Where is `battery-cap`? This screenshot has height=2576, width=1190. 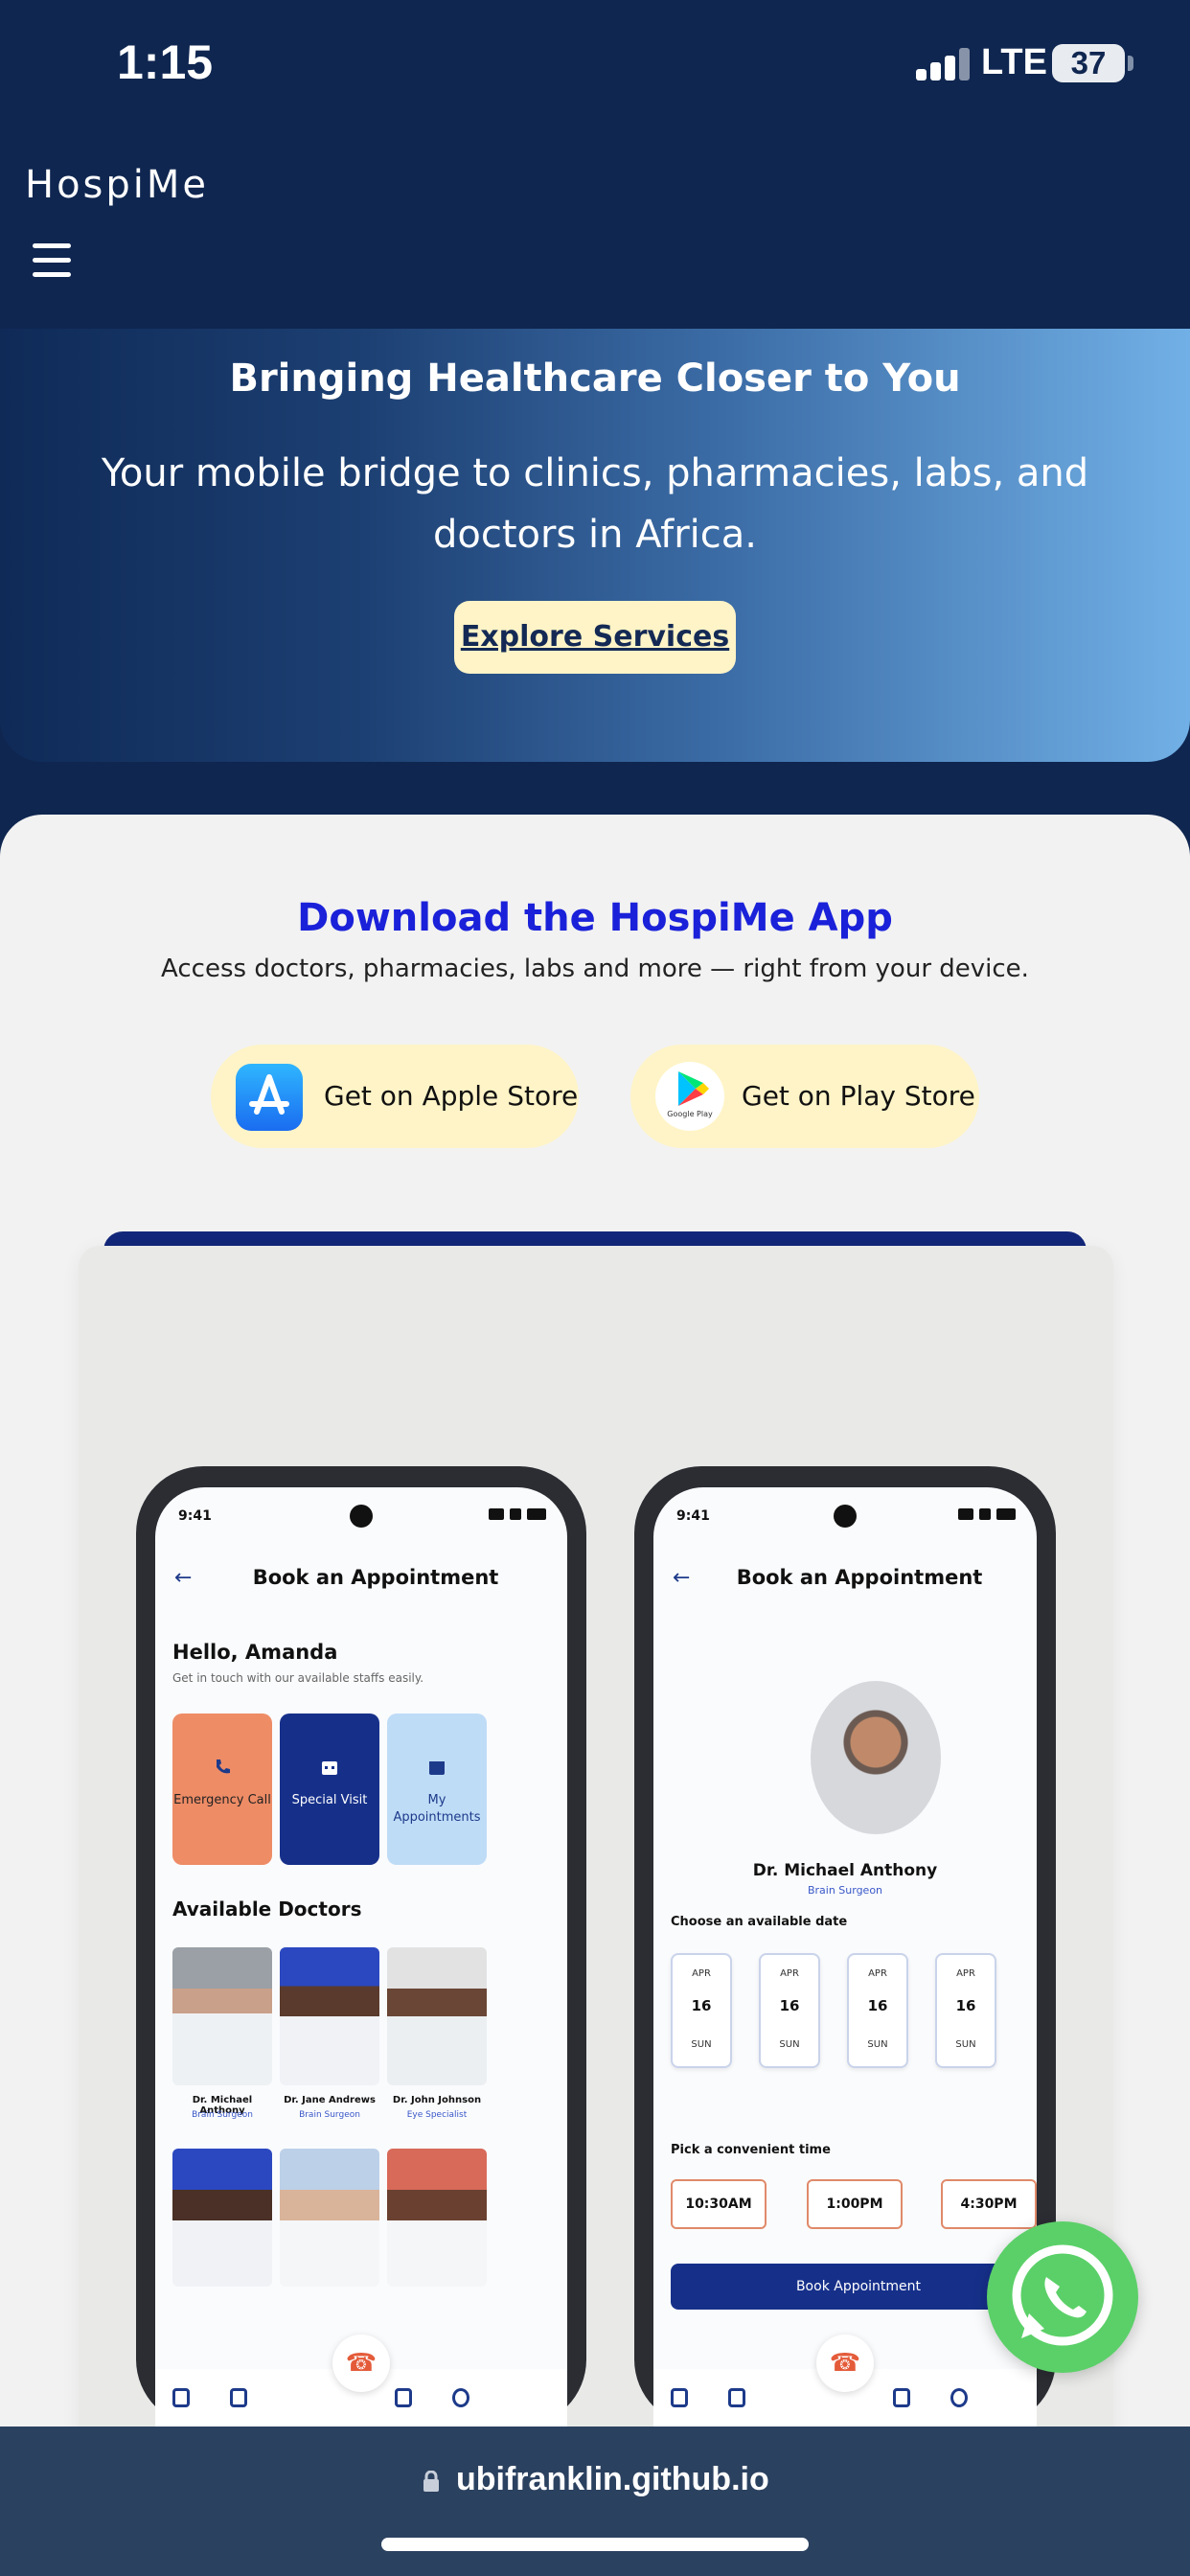
battery-cap is located at coordinates (1131, 63).